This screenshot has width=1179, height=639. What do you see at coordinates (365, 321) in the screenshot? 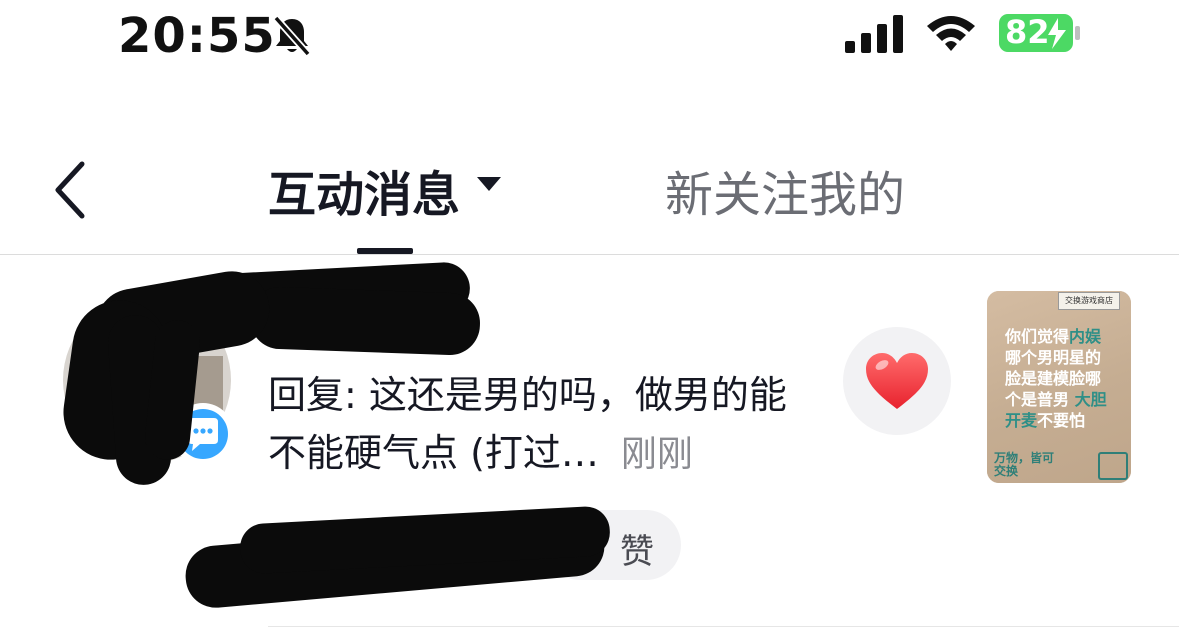
I see `redaction-mark` at bounding box center [365, 321].